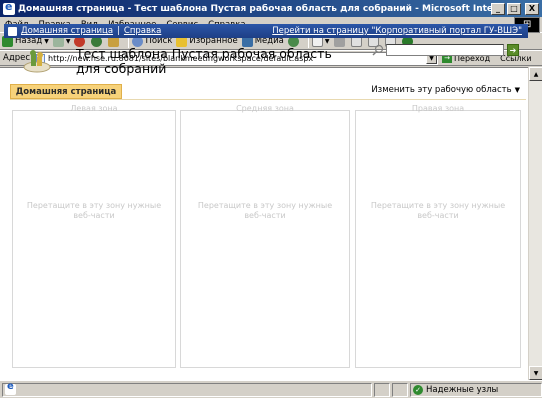 Image resolution: width=542 pixels, height=398 pixels. Describe the element at coordinates (9, 7) in the screenshot. I see `ie-icon` at that location.